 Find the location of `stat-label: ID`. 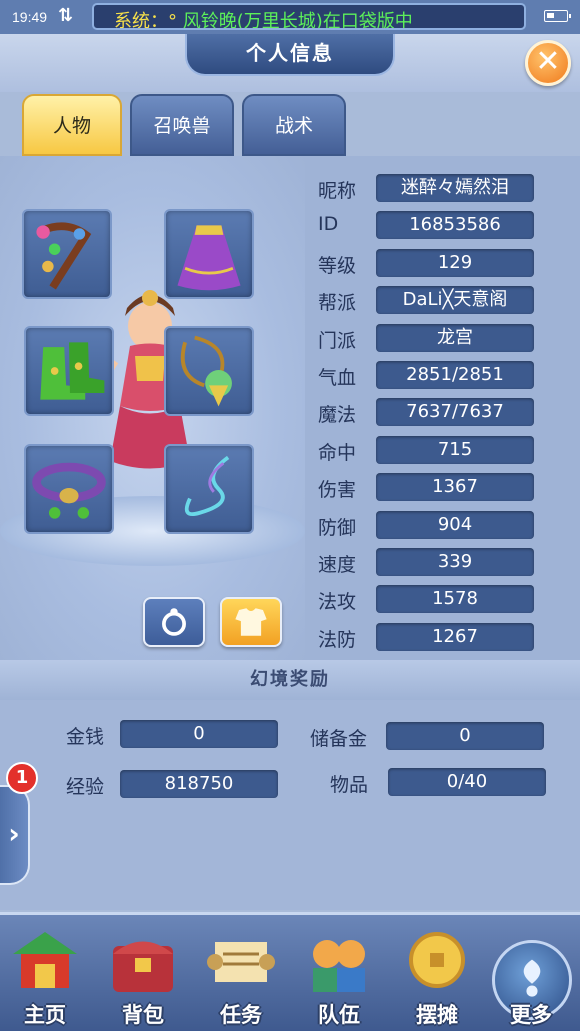

stat-label: ID is located at coordinates (328, 224).